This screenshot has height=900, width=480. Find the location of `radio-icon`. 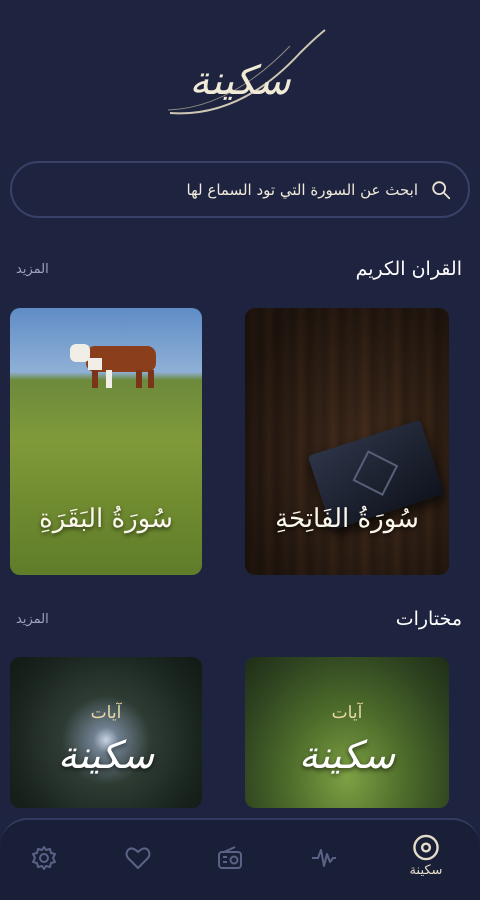

radio-icon is located at coordinates (230, 857).